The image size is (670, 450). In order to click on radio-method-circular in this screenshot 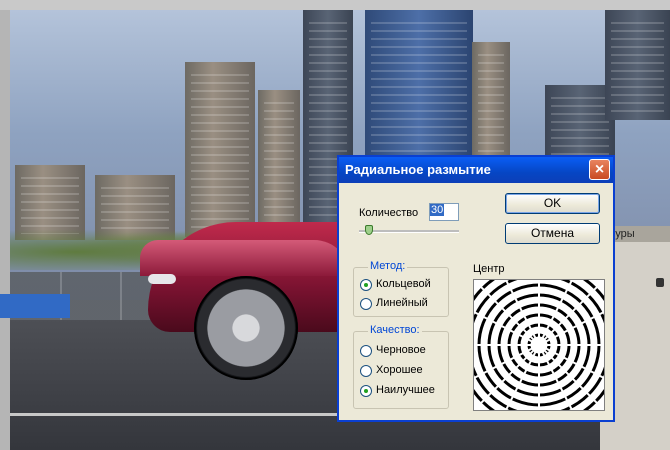, I will do `click(366, 285)`.